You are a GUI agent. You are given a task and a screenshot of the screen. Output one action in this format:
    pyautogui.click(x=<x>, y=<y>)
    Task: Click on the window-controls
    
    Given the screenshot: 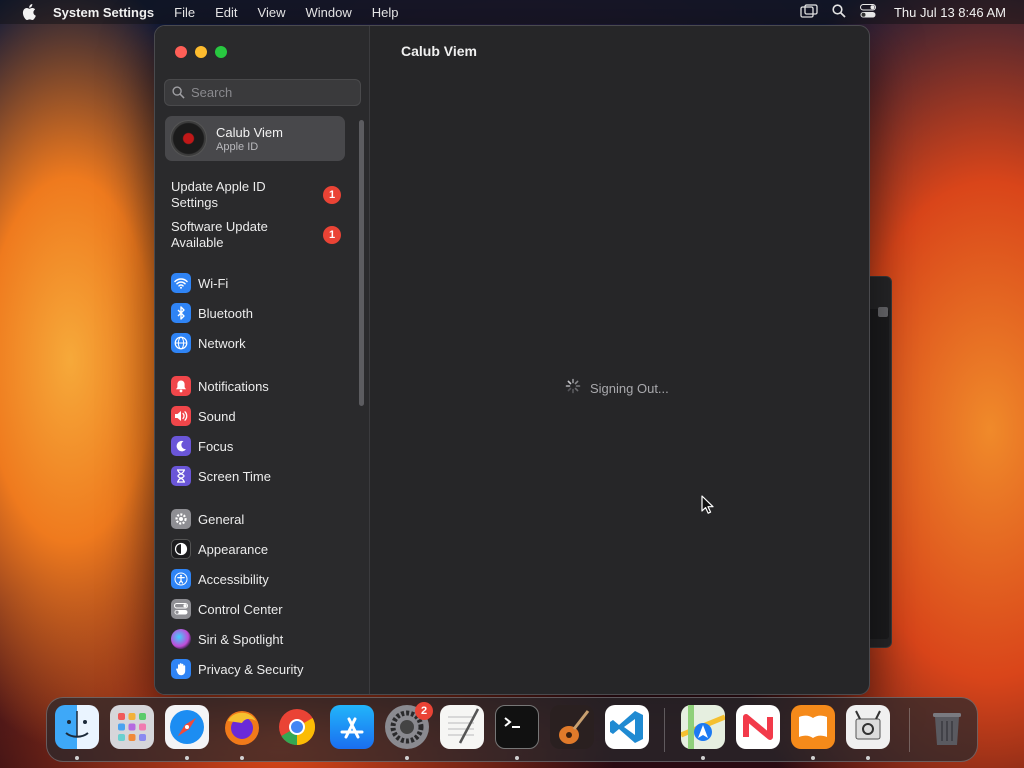 What is the action you would take?
    pyautogui.click(x=201, y=52)
    